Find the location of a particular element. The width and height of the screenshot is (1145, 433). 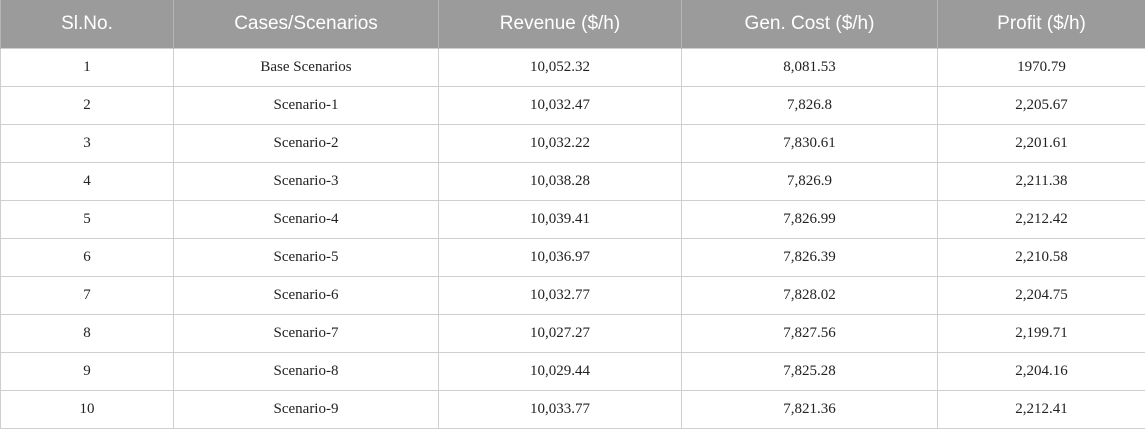

table-row: 8 Scenario-7 10,027.27 7,827.56 2,199.71 is located at coordinates (572, 333).